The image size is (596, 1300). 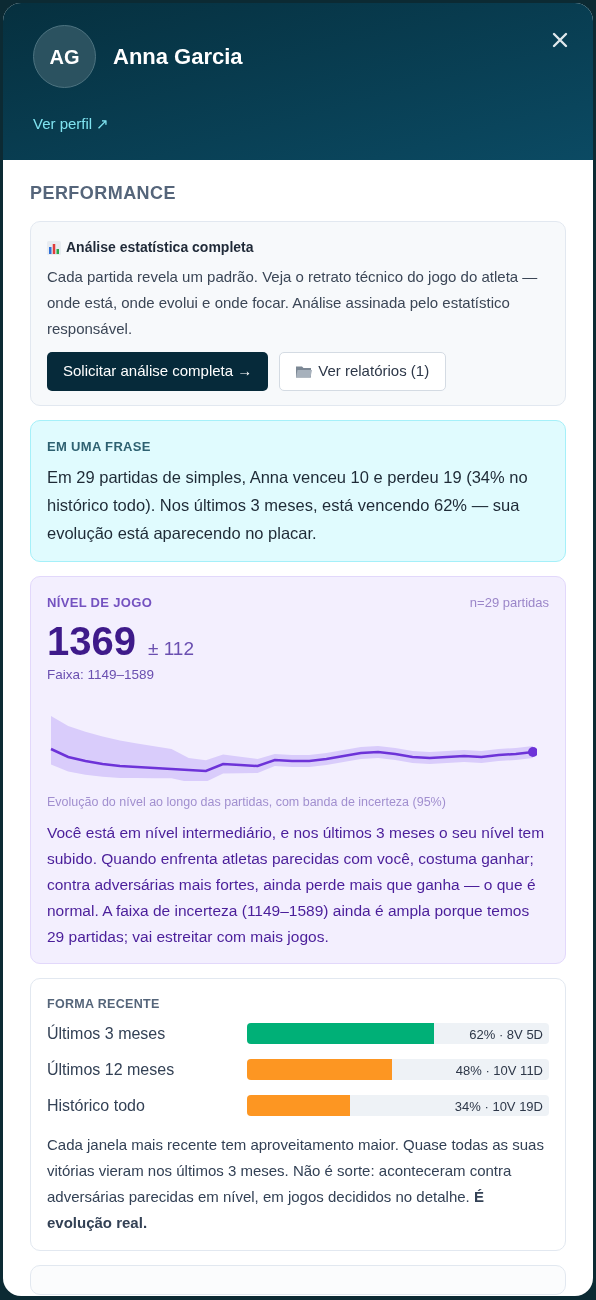 I want to click on rating-value: 1369, so click(x=91, y=641).